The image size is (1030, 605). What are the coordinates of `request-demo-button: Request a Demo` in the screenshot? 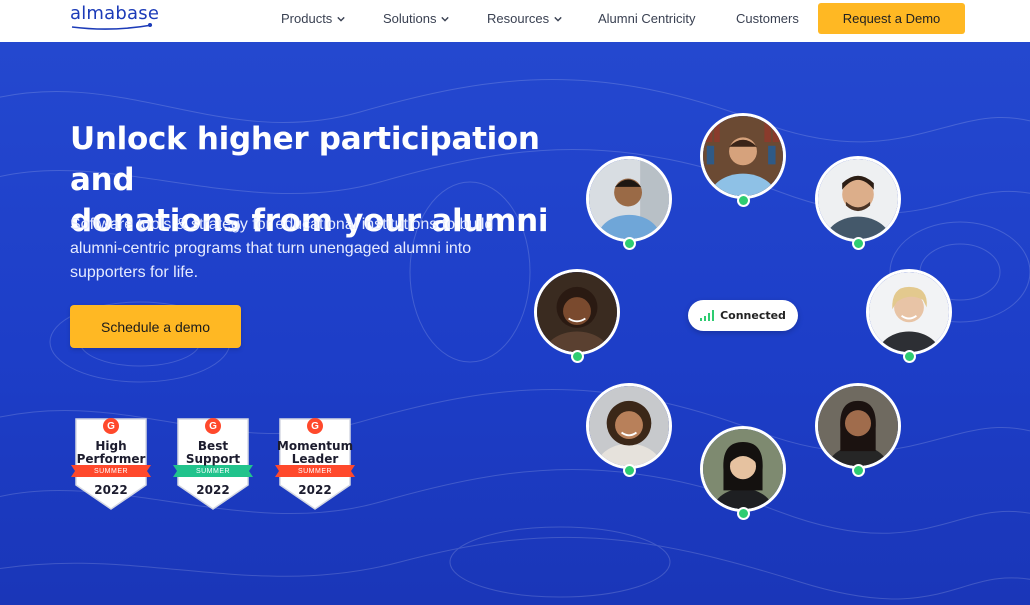 It's located at (891, 18).